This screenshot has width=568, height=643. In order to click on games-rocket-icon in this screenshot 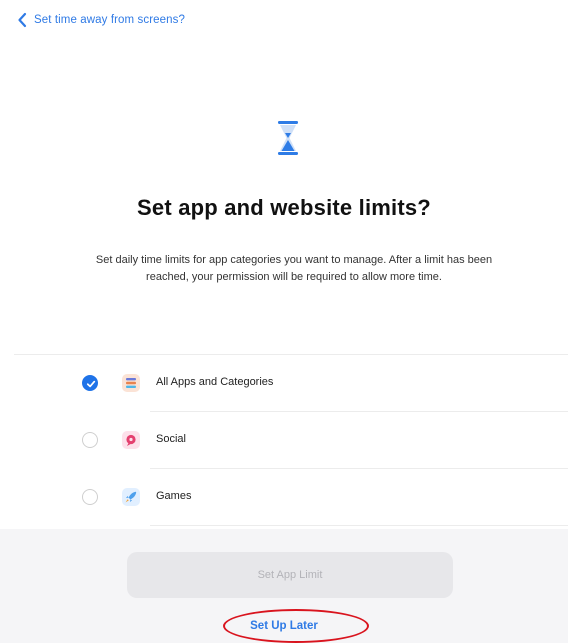, I will do `click(131, 497)`.